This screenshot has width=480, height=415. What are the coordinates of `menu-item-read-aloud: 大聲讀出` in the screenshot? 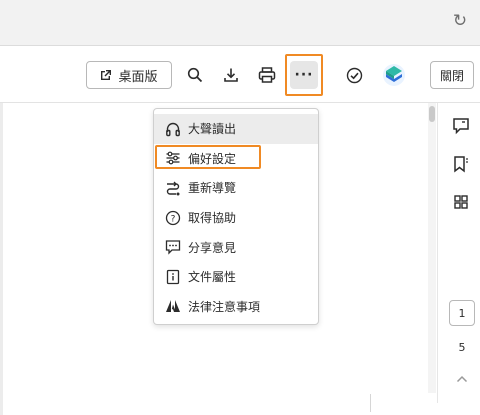 It's located at (236, 129).